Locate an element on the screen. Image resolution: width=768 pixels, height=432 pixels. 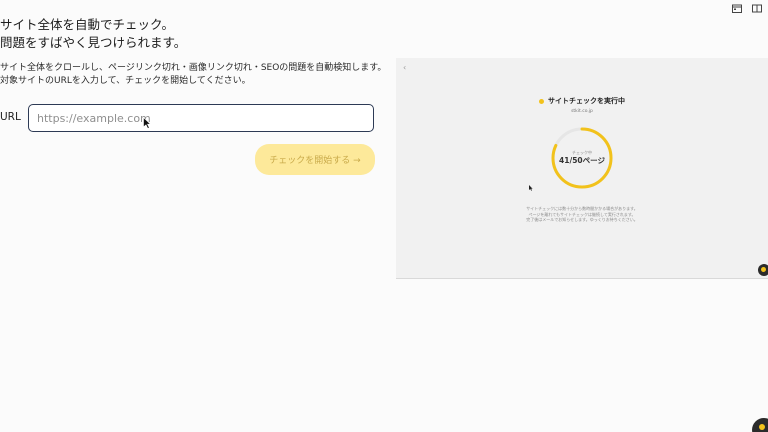
progress-count: 41/50ページ is located at coordinates (582, 160).